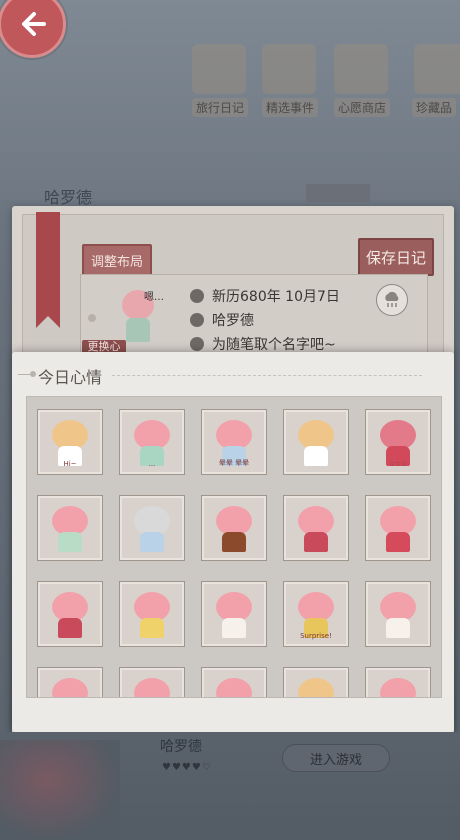 The width and height of the screenshot is (460, 840). Describe the element at coordinates (138, 330) in the screenshot. I see `avatar-dress` at that location.